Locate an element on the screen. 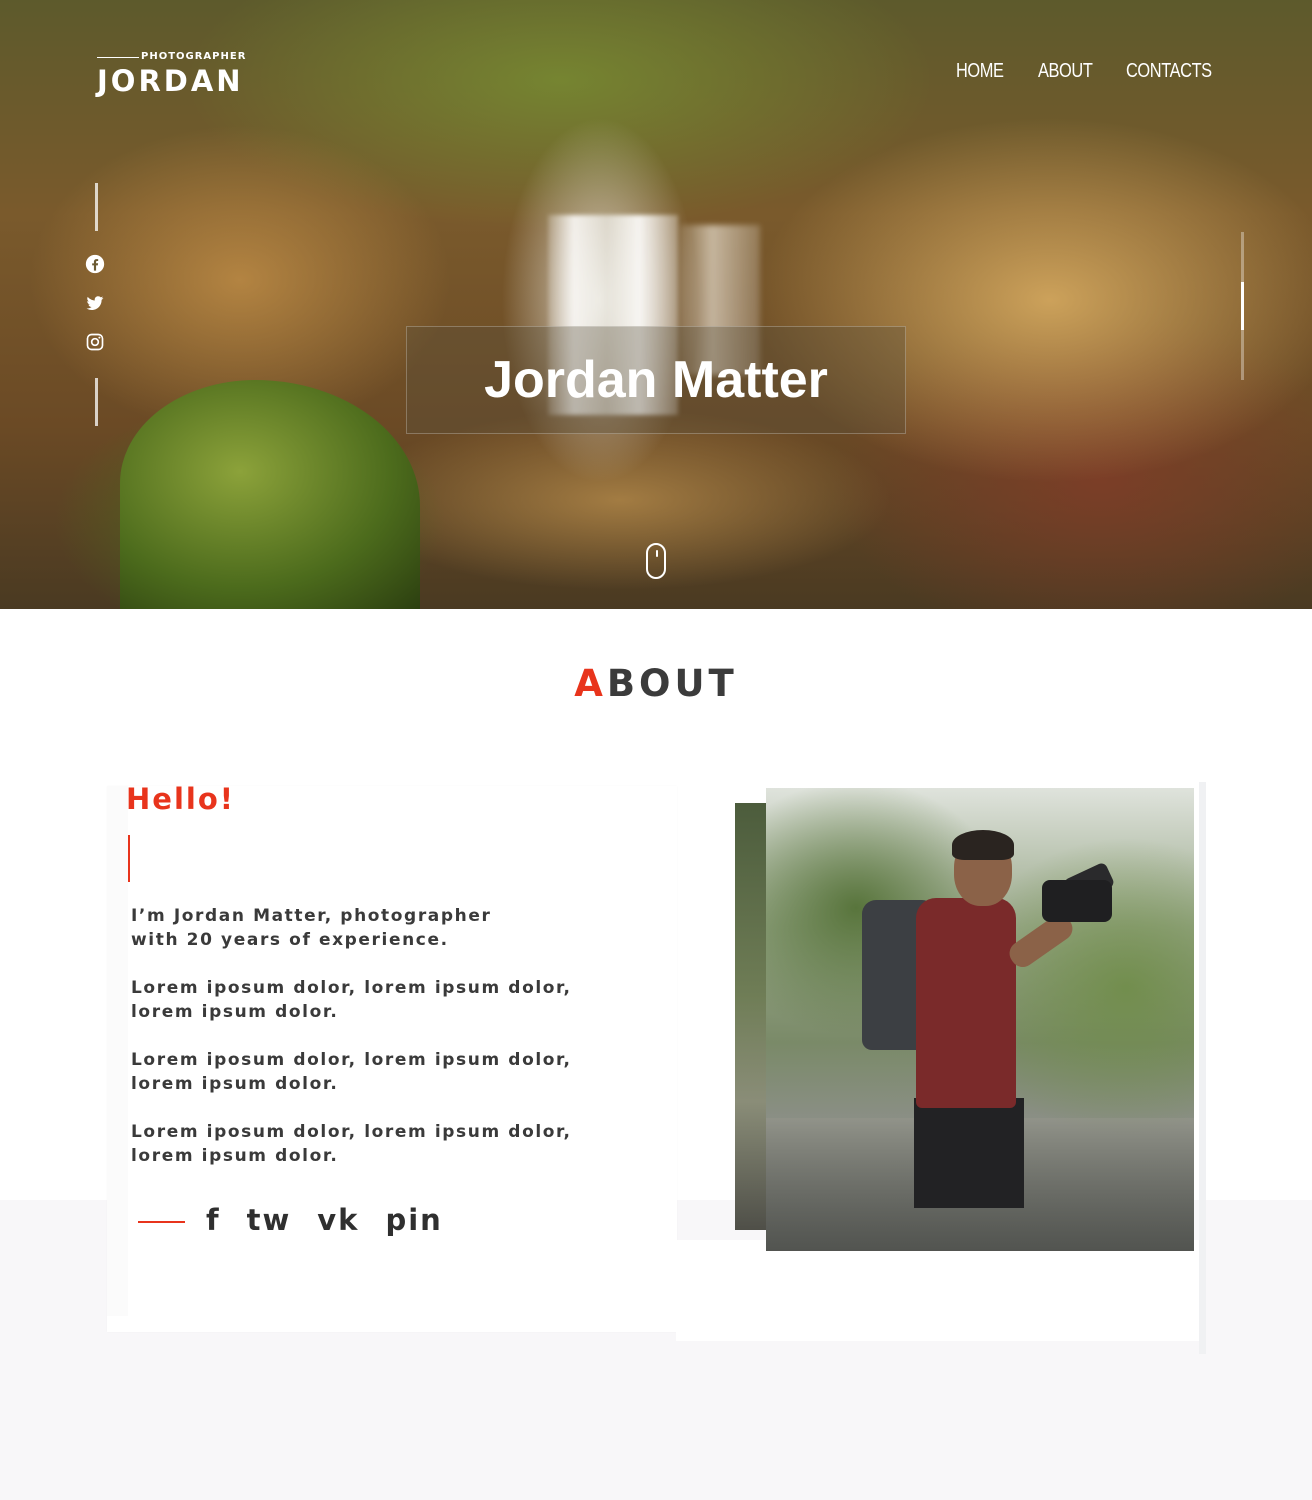 This screenshot has width=1312, height=1500. social-rail is located at coordinates (96, 312).